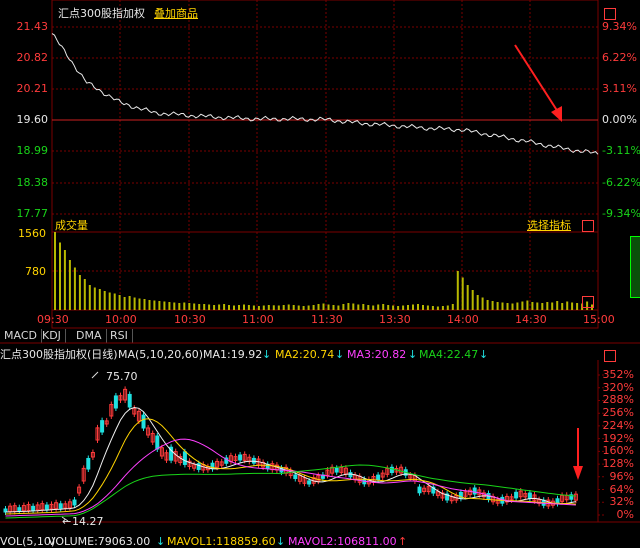 This screenshot has width=640, height=548. Describe the element at coordinates (618, 412) in the screenshot. I see `daily-pct-tick-label: 256%` at that location.